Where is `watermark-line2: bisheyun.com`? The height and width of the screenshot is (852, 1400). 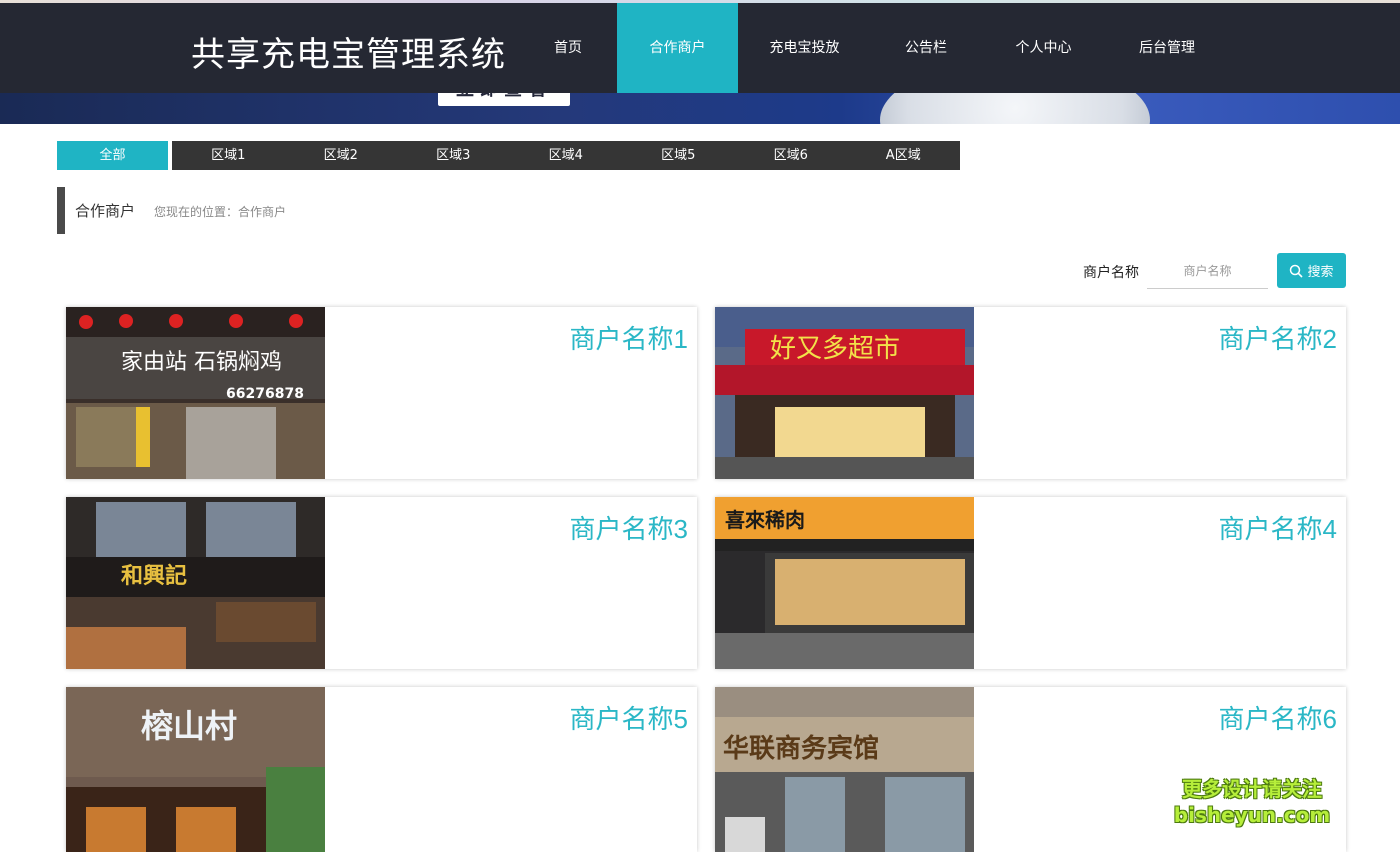 watermark-line2: bisheyun.com is located at coordinates (1252, 815).